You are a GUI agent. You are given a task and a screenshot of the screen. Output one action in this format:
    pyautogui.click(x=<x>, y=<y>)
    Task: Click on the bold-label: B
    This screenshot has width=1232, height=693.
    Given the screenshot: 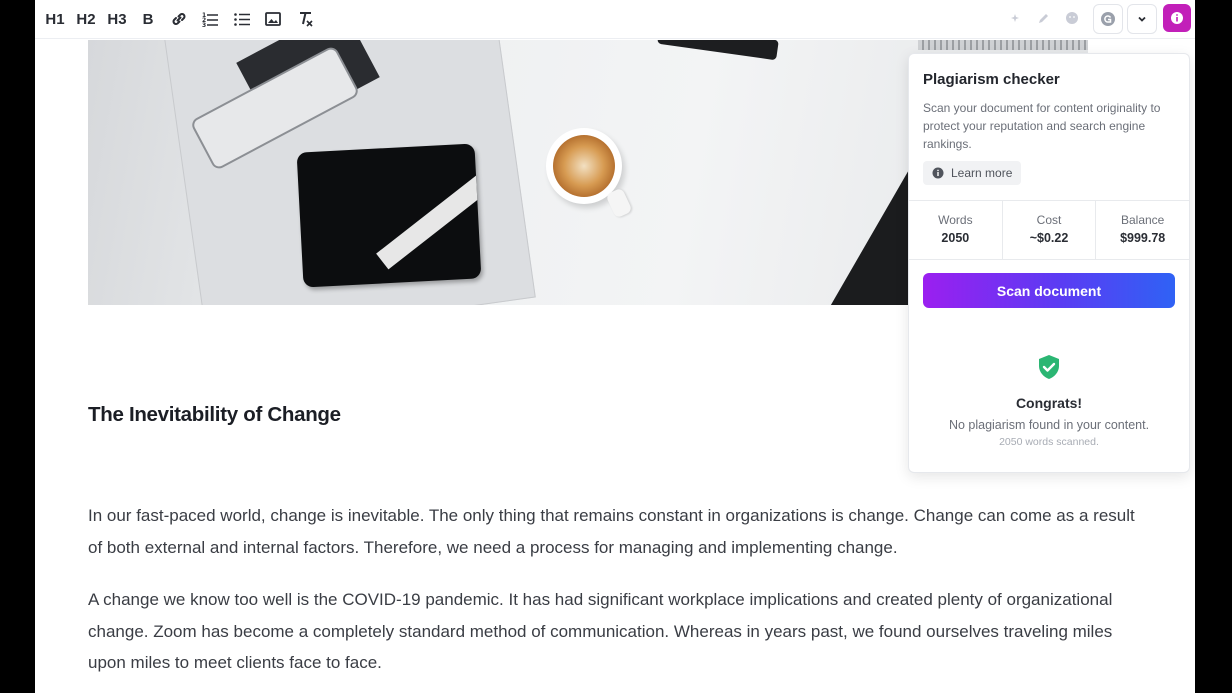 What is the action you would take?
    pyautogui.click(x=148, y=19)
    